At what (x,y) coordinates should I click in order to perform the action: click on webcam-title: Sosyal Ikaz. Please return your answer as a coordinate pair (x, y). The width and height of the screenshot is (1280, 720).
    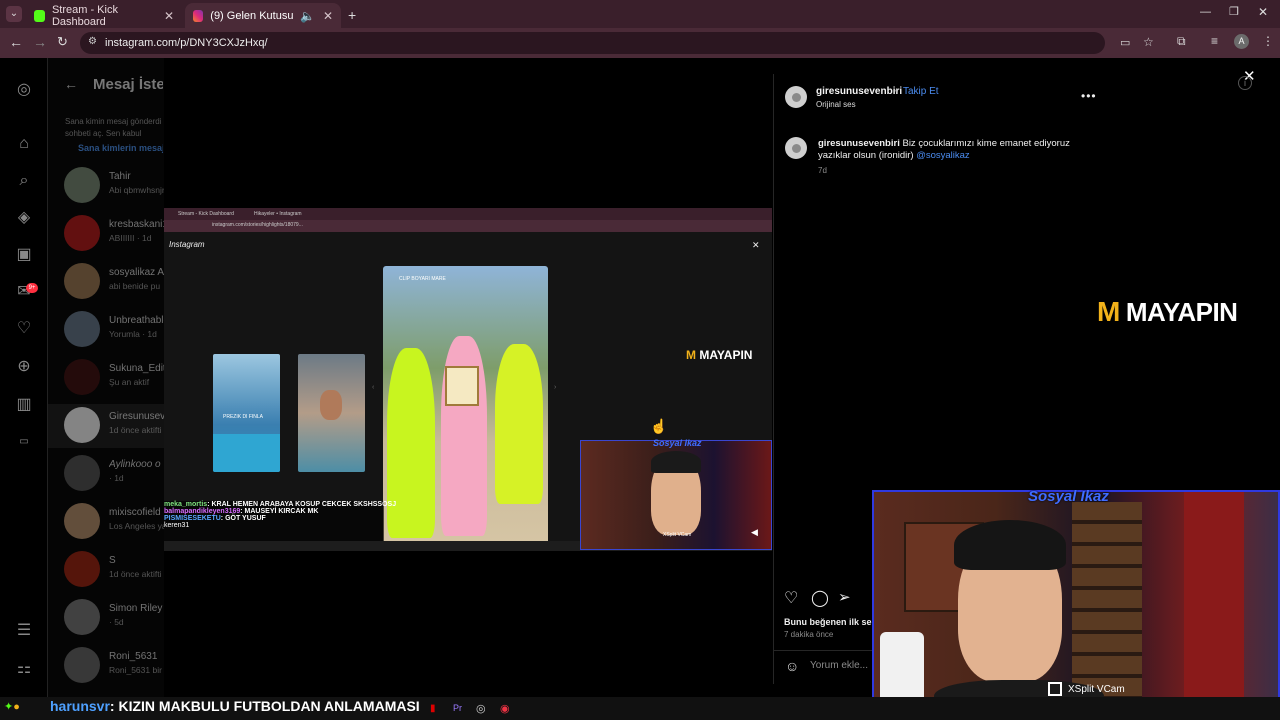
    Looking at the image, I should click on (1068, 496).